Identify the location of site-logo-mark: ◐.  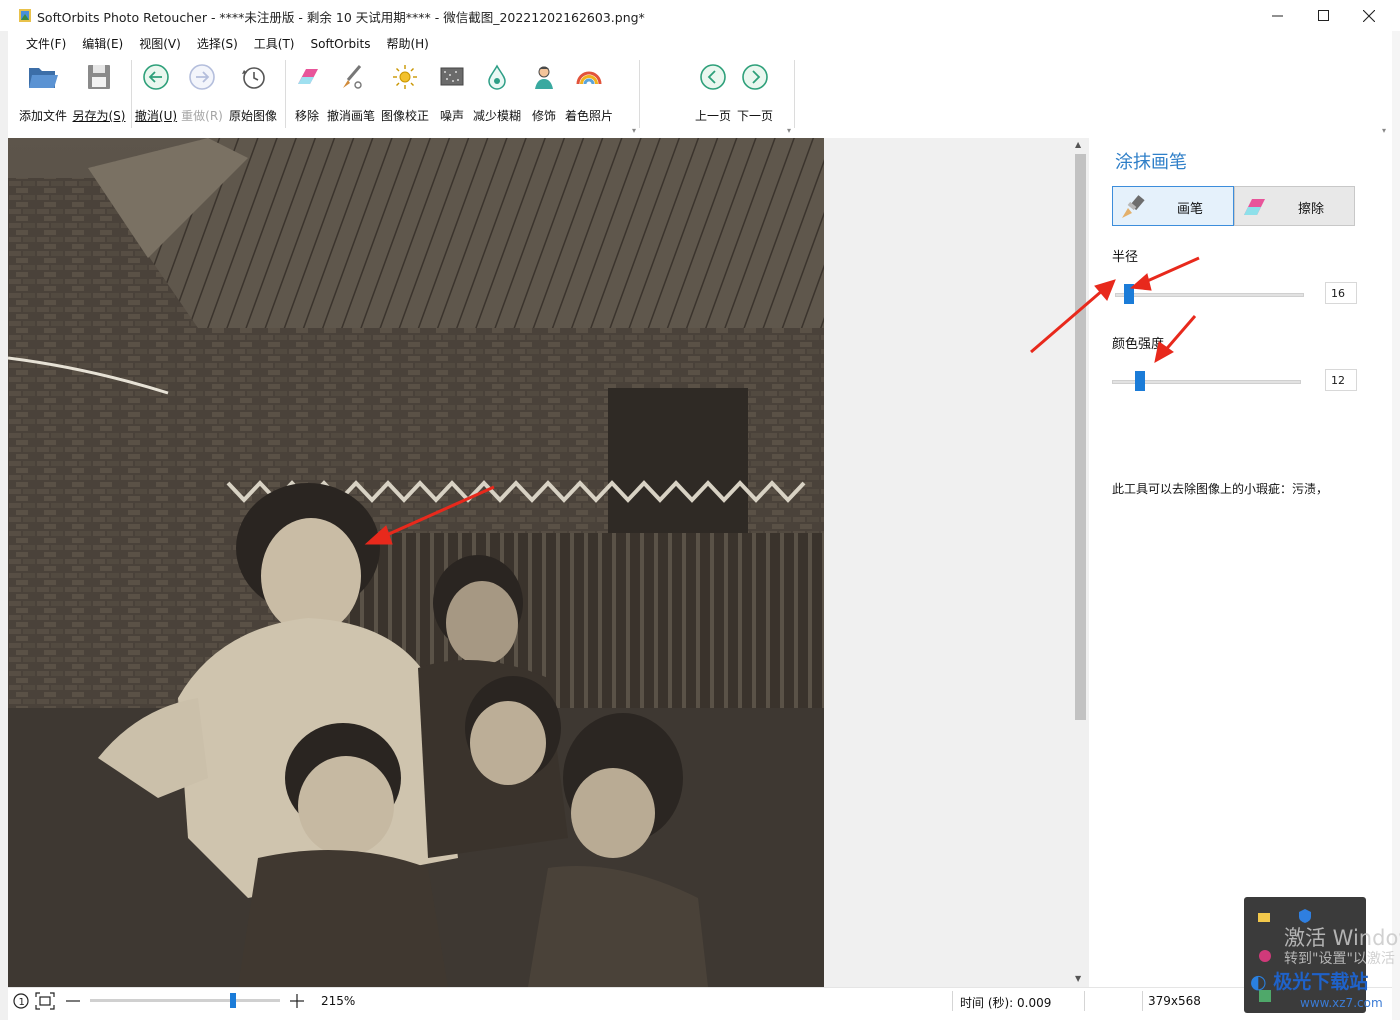
(1258, 982).